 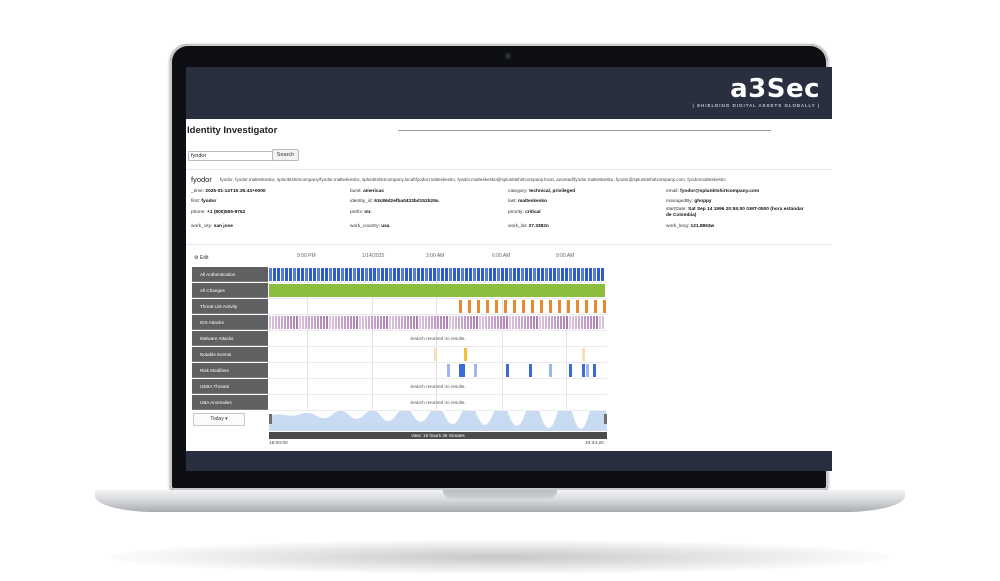 What do you see at coordinates (285, 155) in the screenshot?
I see `search-button: Search` at bounding box center [285, 155].